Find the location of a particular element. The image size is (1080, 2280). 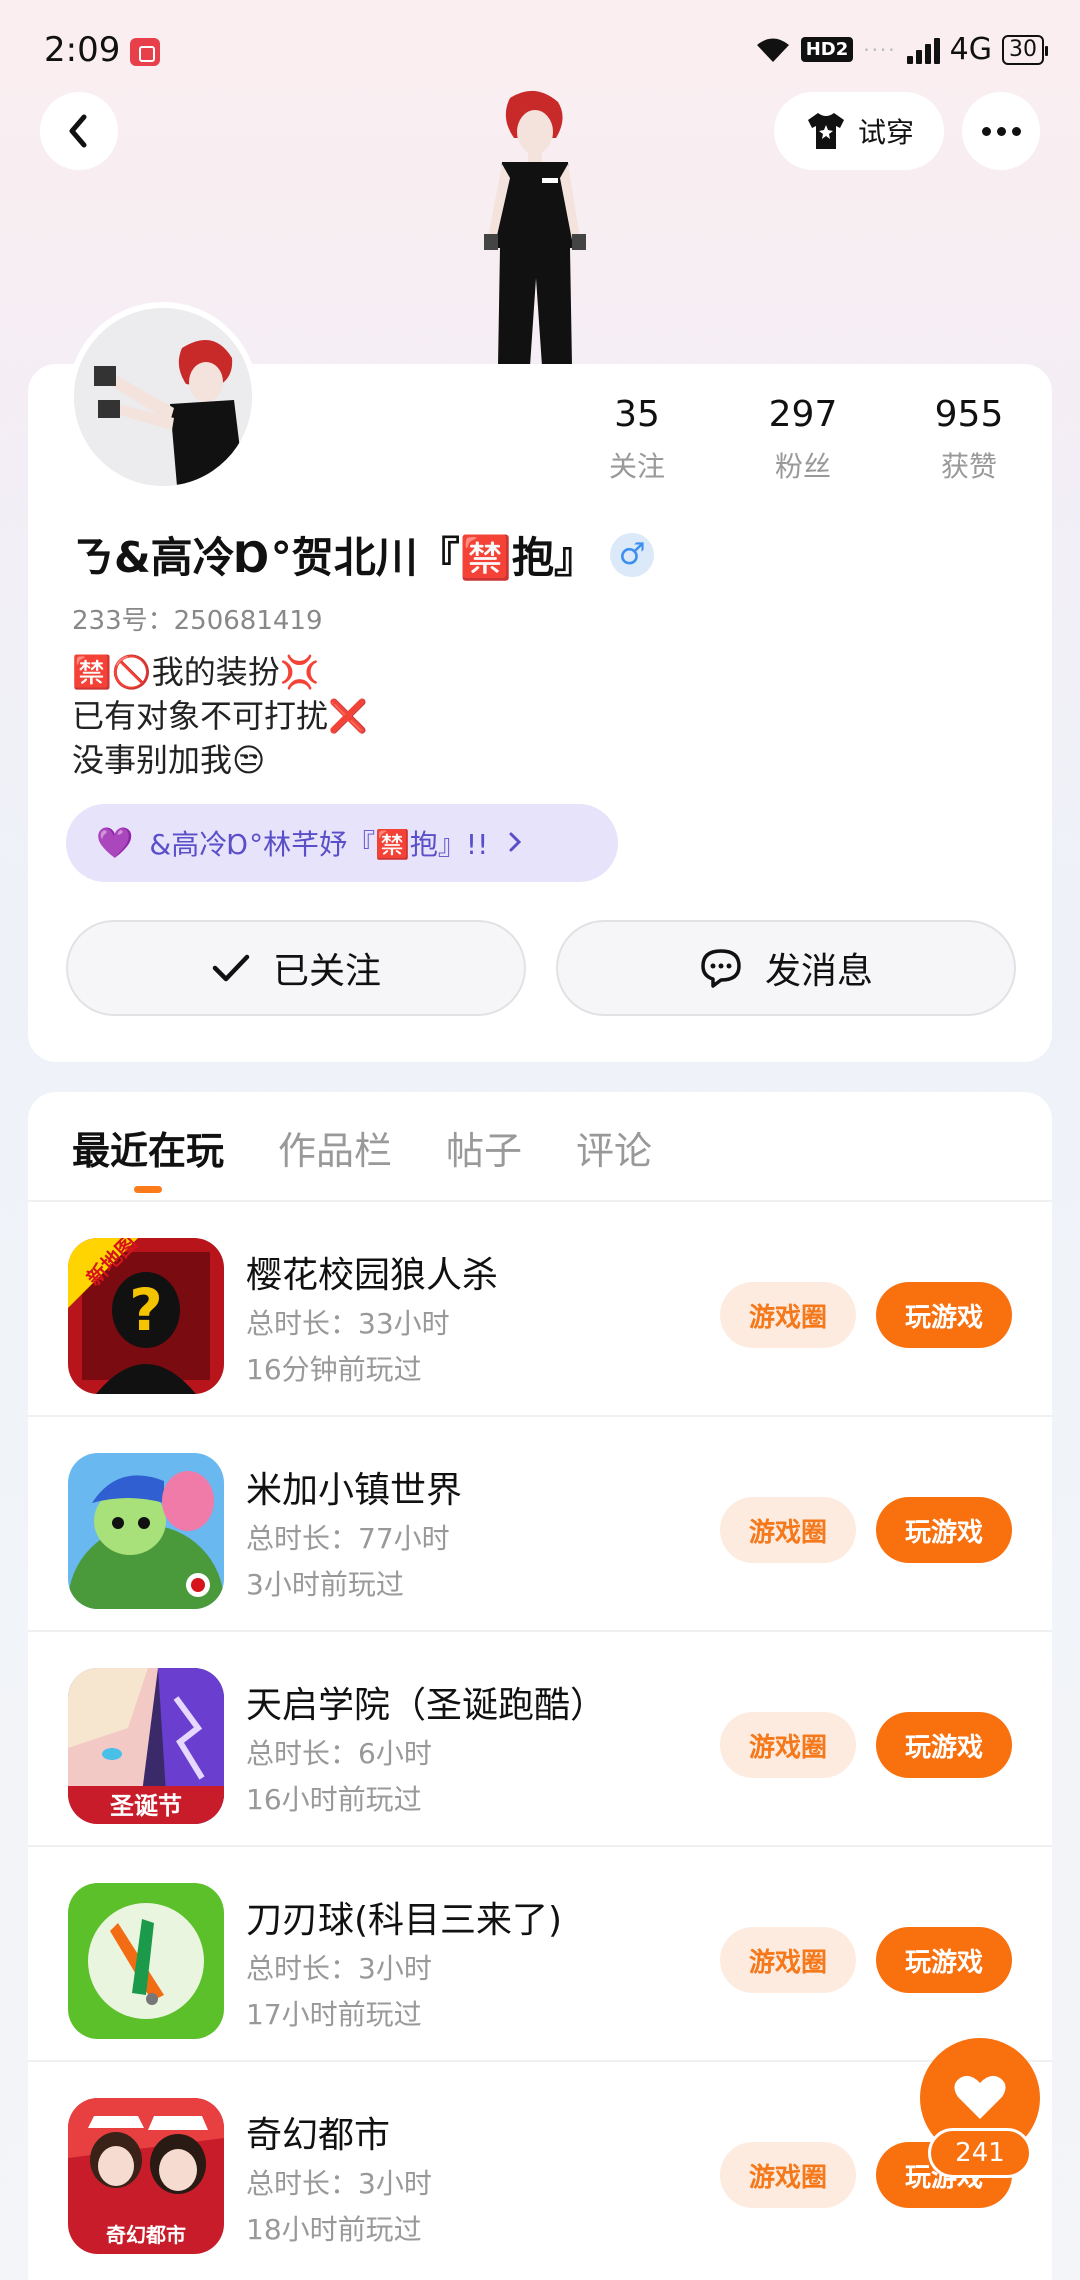

character-figure is located at coordinates (535, 227).